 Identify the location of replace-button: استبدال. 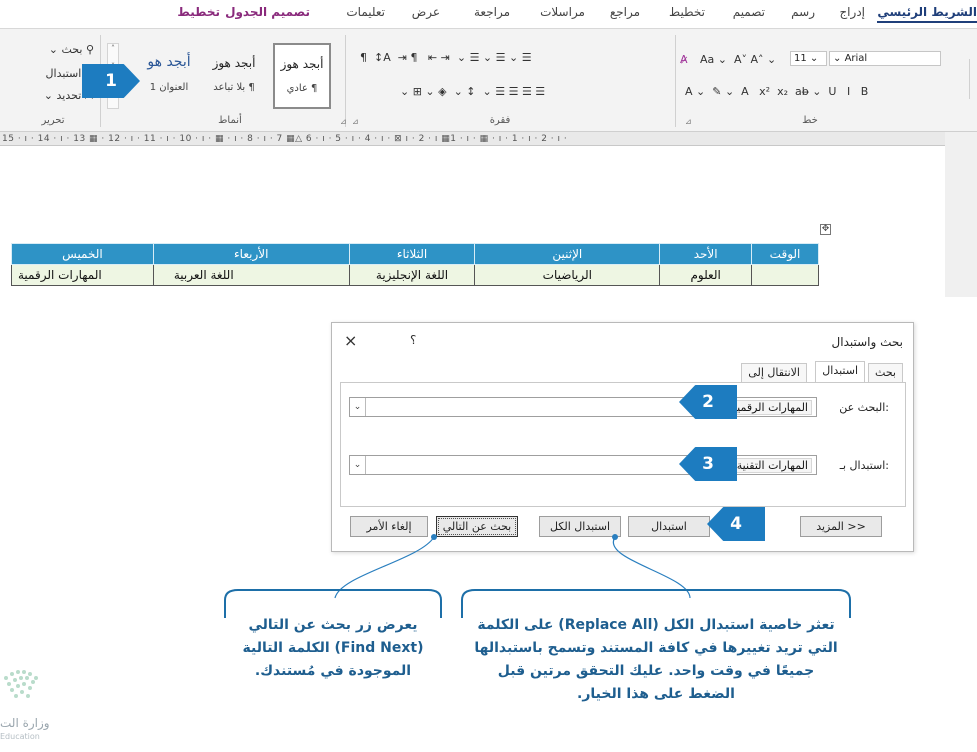
(669, 526).